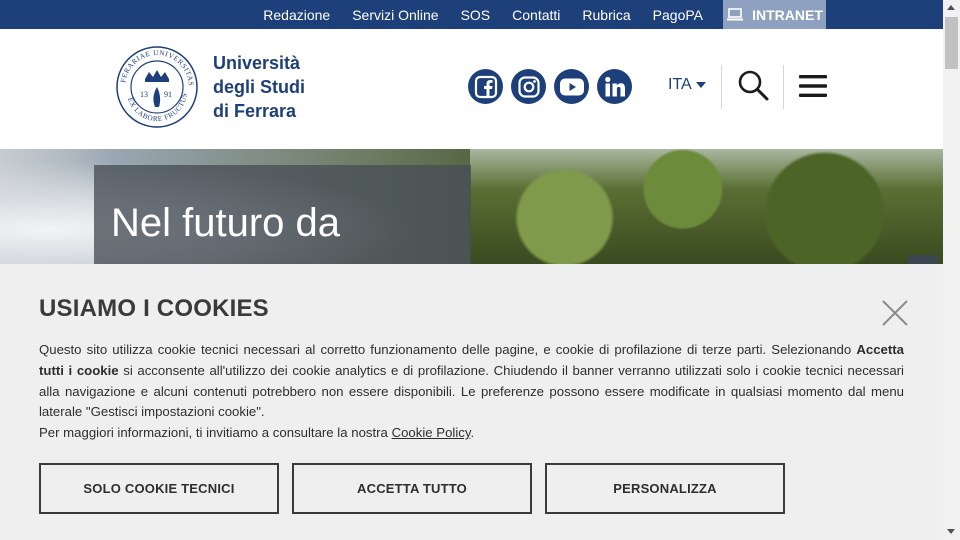 This screenshot has width=960, height=540. Describe the element at coordinates (257, 63) in the screenshot. I see `brand-line-1: Università` at that location.